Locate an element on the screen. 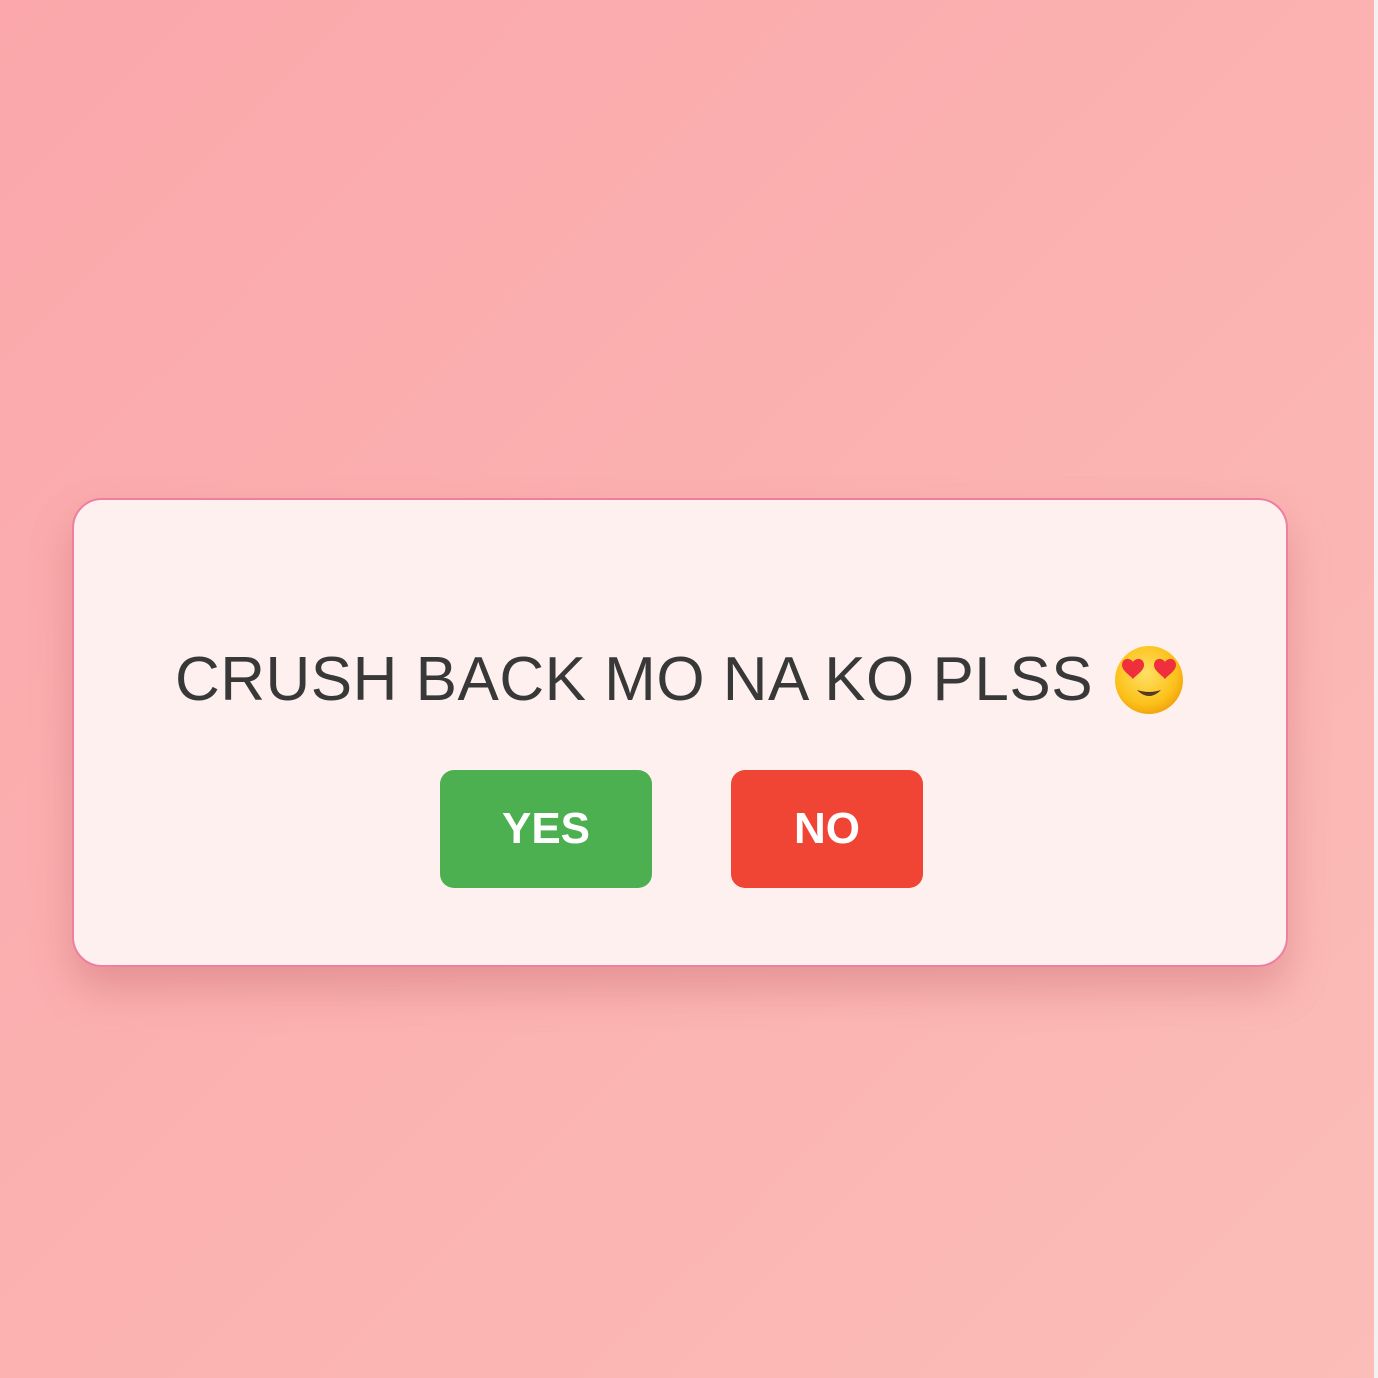 The height and width of the screenshot is (1378, 1378). question-text: CRUSH BACK MO NA KO PLSS is located at coordinates (634, 679).